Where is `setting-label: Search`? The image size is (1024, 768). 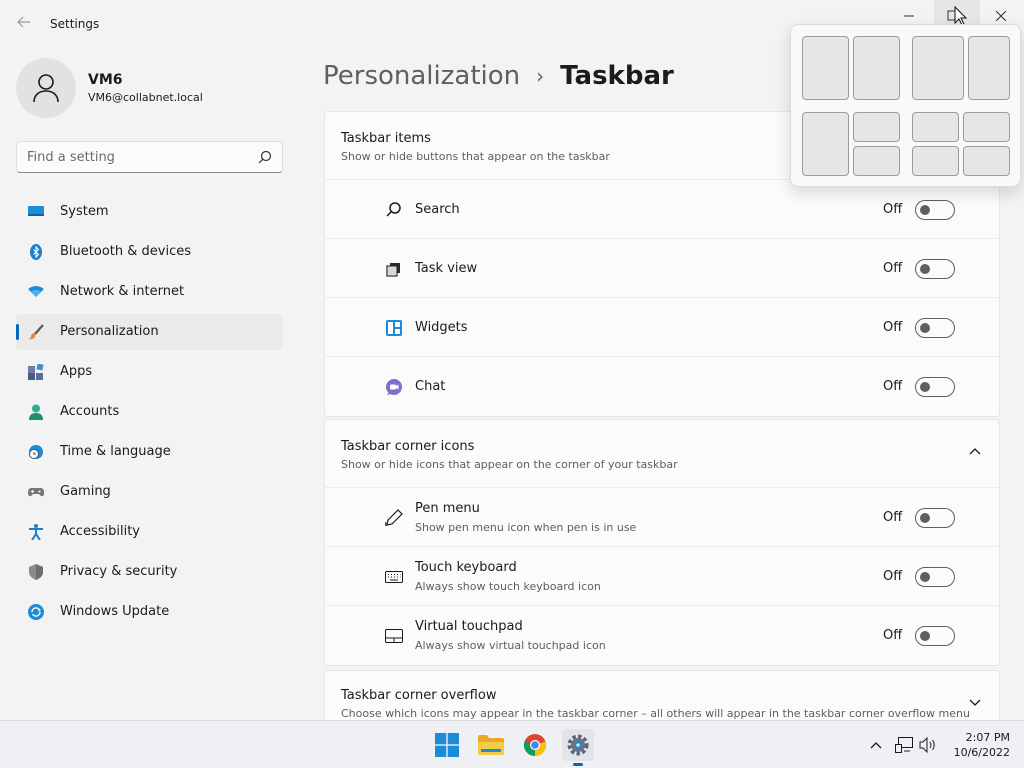
setting-label: Search is located at coordinates (437, 209).